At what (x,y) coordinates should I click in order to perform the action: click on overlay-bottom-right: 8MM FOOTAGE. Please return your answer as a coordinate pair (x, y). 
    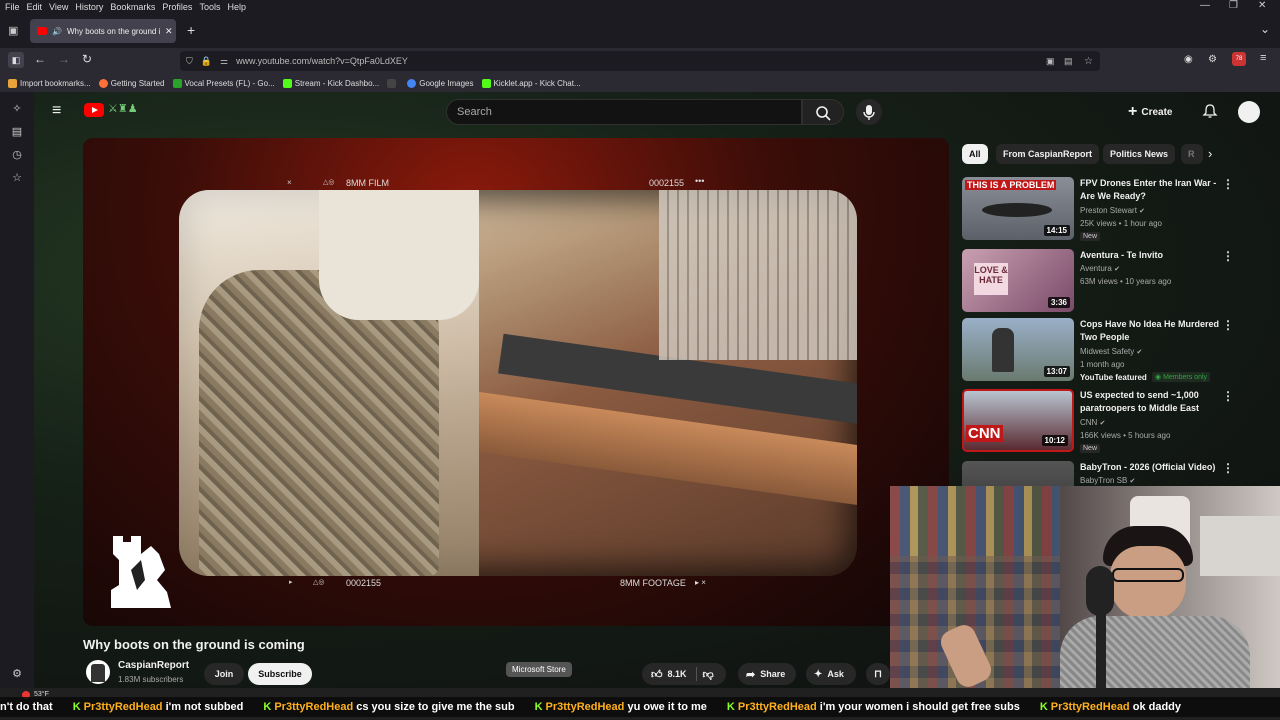
    Looking at the image, I should click on (653, 583).